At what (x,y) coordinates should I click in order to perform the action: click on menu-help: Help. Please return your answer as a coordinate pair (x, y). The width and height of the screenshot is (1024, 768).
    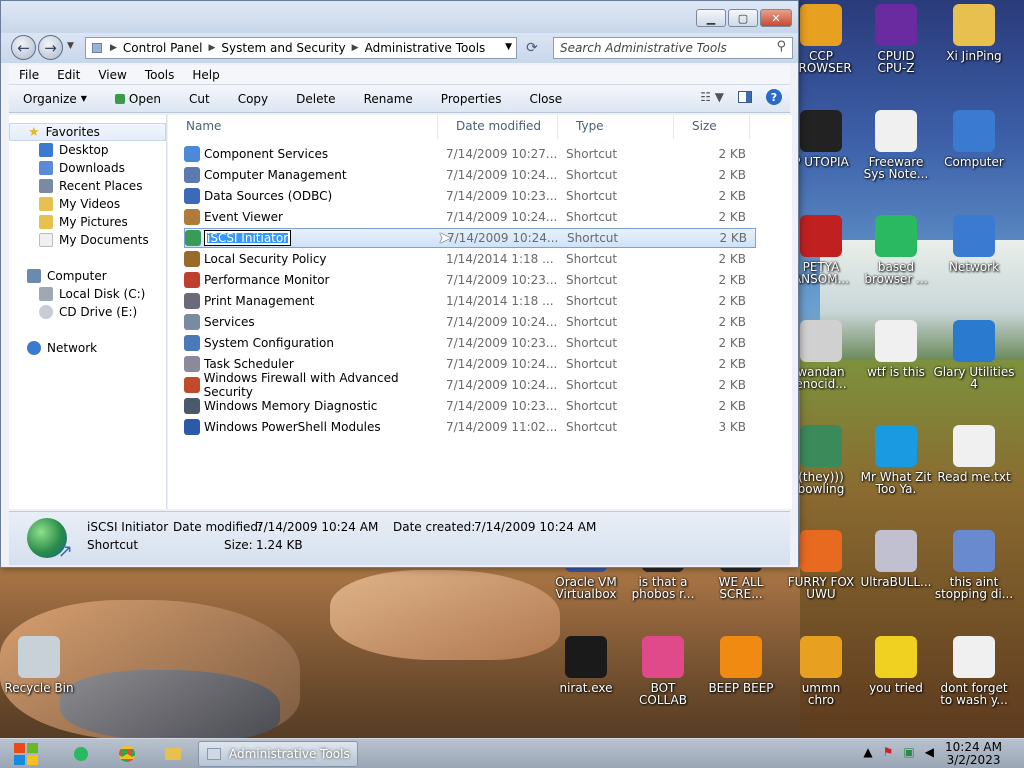
    Looking at the image, I should click on (205, 75).